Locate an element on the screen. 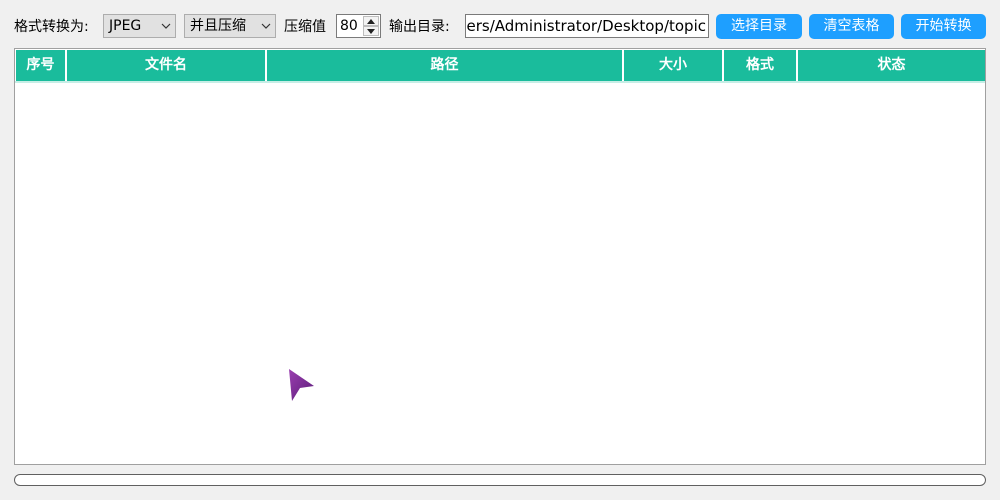 This screenshot has height=500, width=1000. output-dir-value: C:/Users/Administrator/Desktop/topic is located at coordinates (587, 26).